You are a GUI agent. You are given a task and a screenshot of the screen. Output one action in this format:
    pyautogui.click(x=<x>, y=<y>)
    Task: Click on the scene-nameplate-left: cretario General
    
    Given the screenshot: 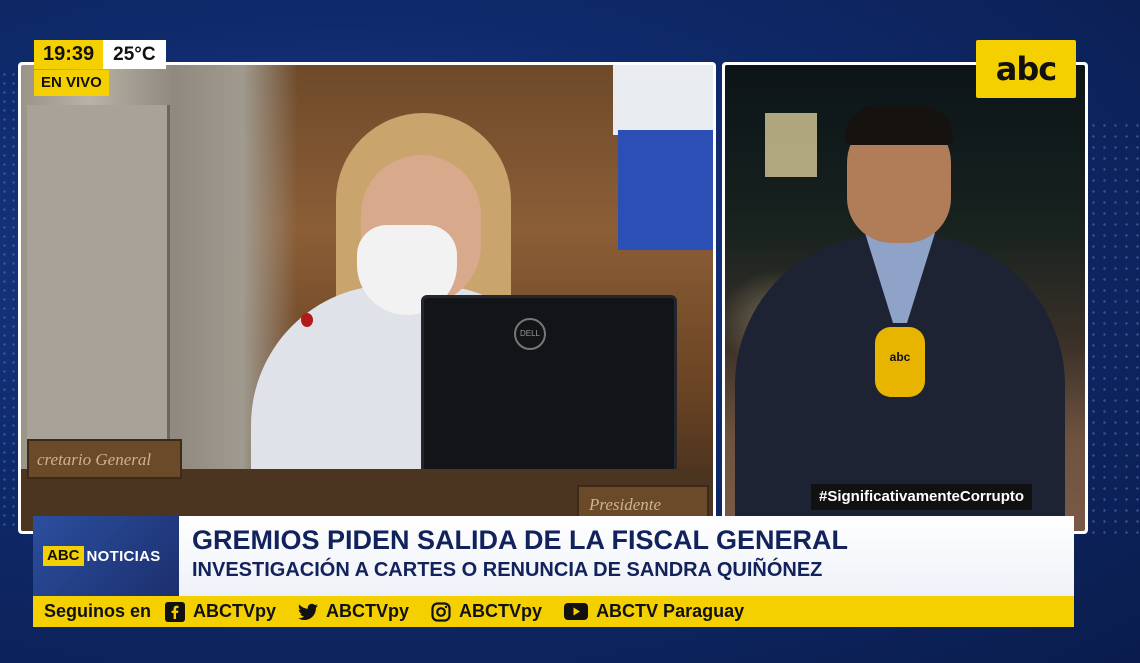 What is the action you would take?
    pyautogui.click(x=104, y=459)
    